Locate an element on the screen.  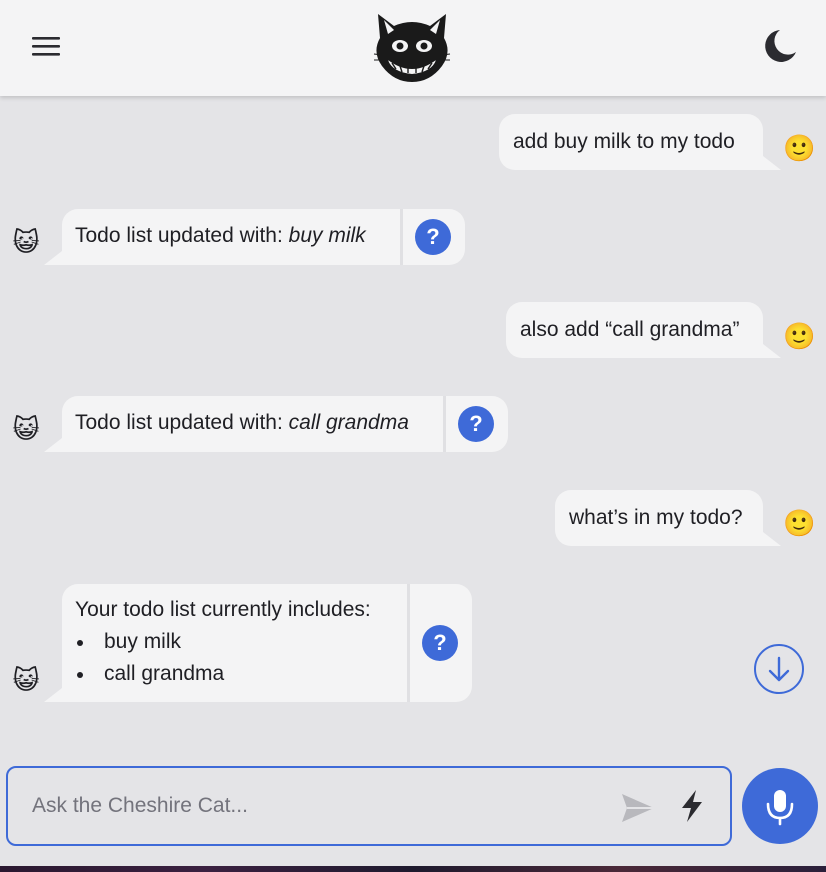
bot-message: Todo list updated with: buy milk ? is located at coordinates (254, 237).